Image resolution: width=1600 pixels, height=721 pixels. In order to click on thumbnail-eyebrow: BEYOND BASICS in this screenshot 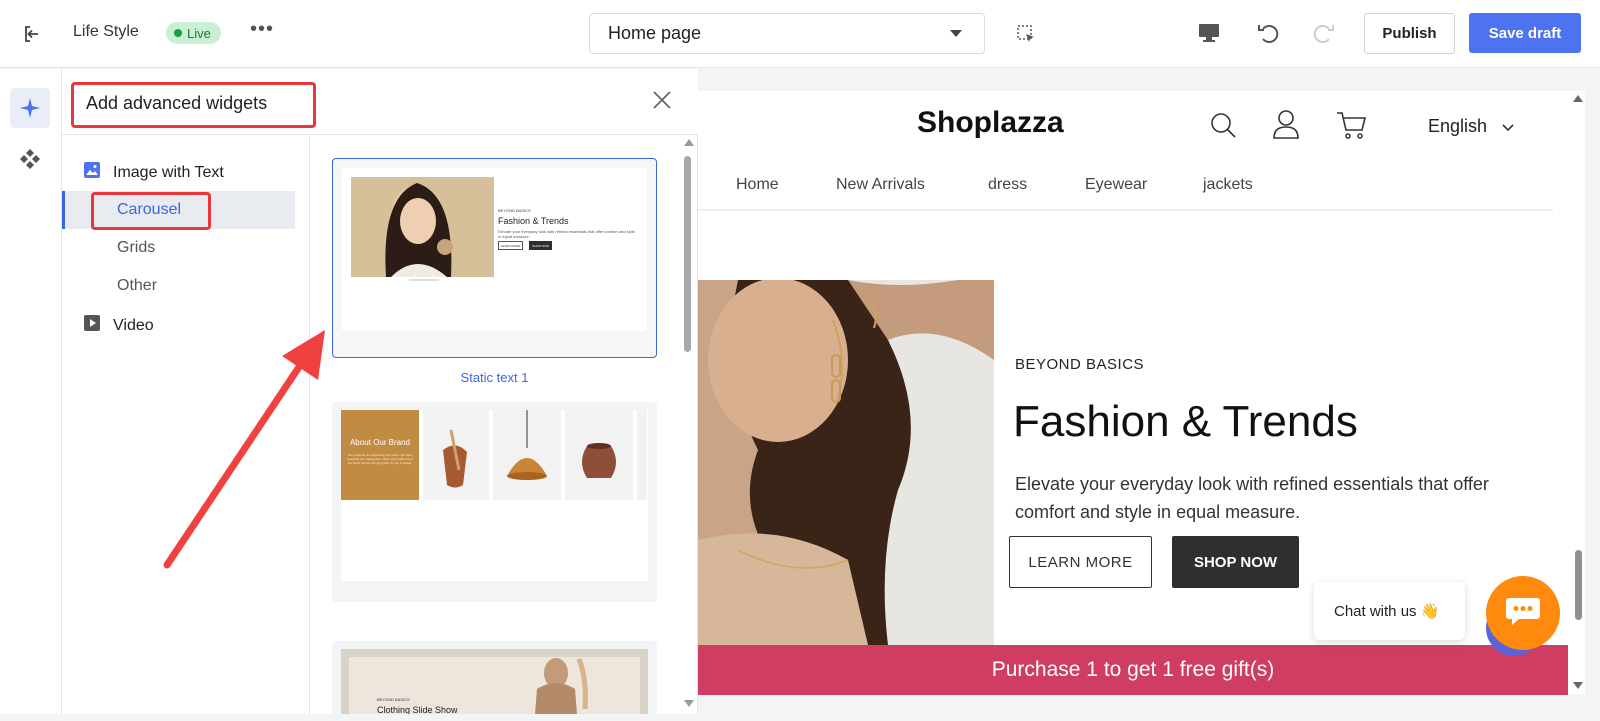, I will do `click(514, 210)`.